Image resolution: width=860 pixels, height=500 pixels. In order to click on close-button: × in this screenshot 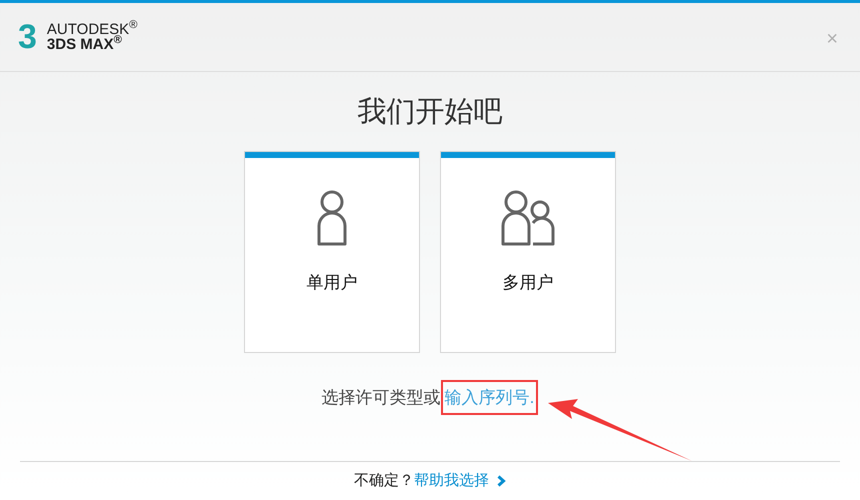, I will do `click(832, 39)`.